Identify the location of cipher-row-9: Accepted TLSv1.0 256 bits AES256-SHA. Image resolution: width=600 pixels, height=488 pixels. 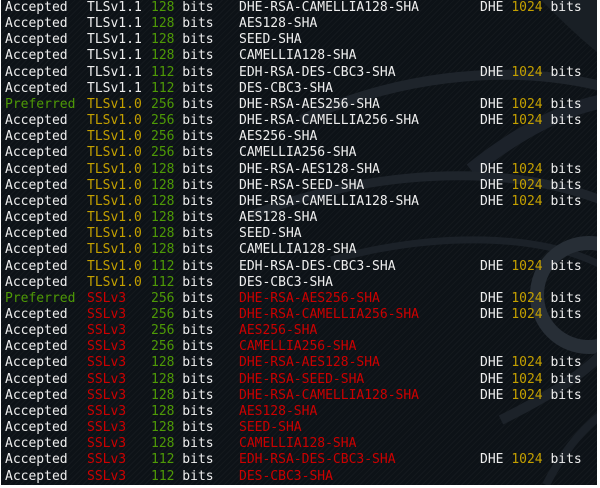
(299, 137).